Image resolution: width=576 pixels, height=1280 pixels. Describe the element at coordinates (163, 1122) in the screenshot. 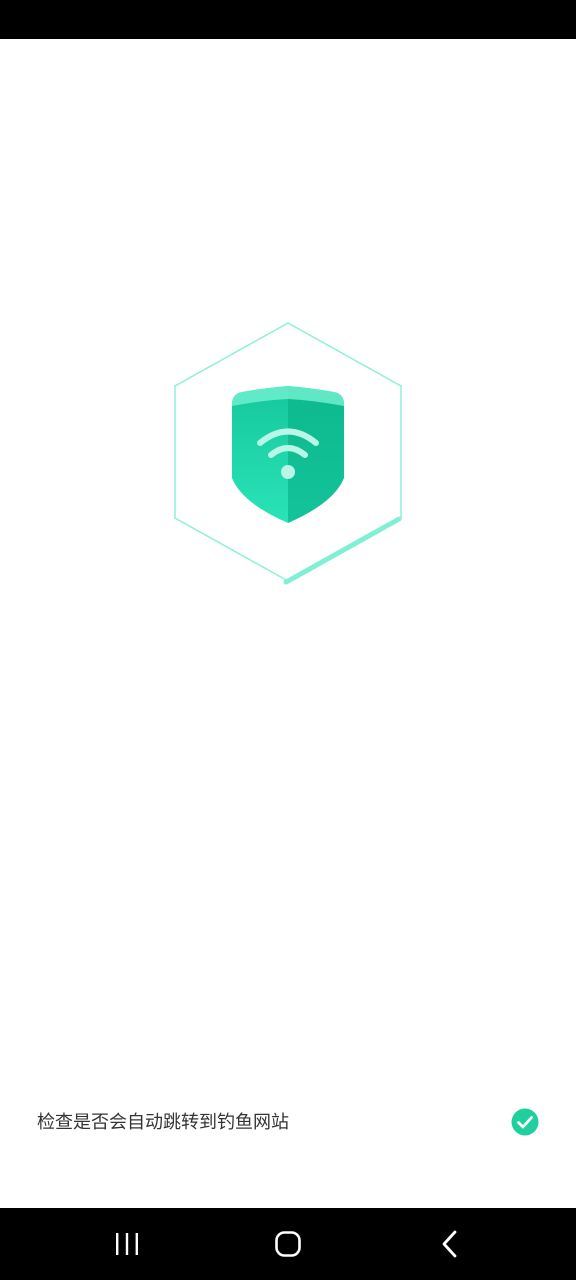

I see `scan-check-label: 检查是否会自动跳转到钓鱼网站` at that location.